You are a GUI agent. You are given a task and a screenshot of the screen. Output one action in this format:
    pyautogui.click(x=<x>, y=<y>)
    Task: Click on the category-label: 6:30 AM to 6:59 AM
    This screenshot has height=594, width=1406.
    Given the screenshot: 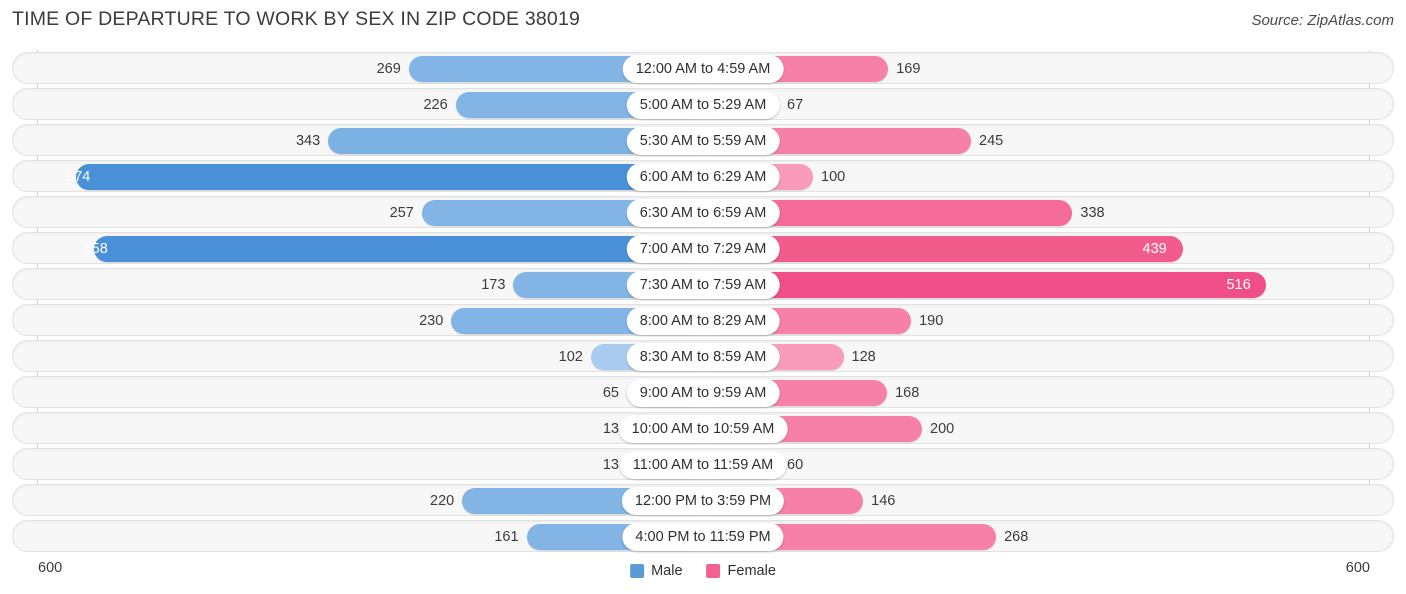 What is the action you would take?
    pyautogui.click(x=703, y=213)
    